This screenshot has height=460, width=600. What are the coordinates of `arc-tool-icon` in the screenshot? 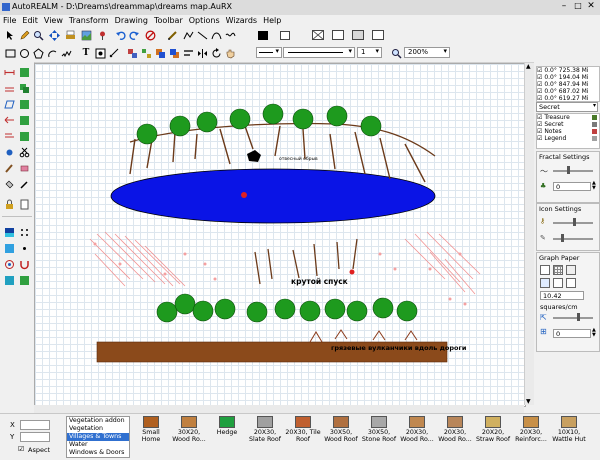 It's located at (52, 53).